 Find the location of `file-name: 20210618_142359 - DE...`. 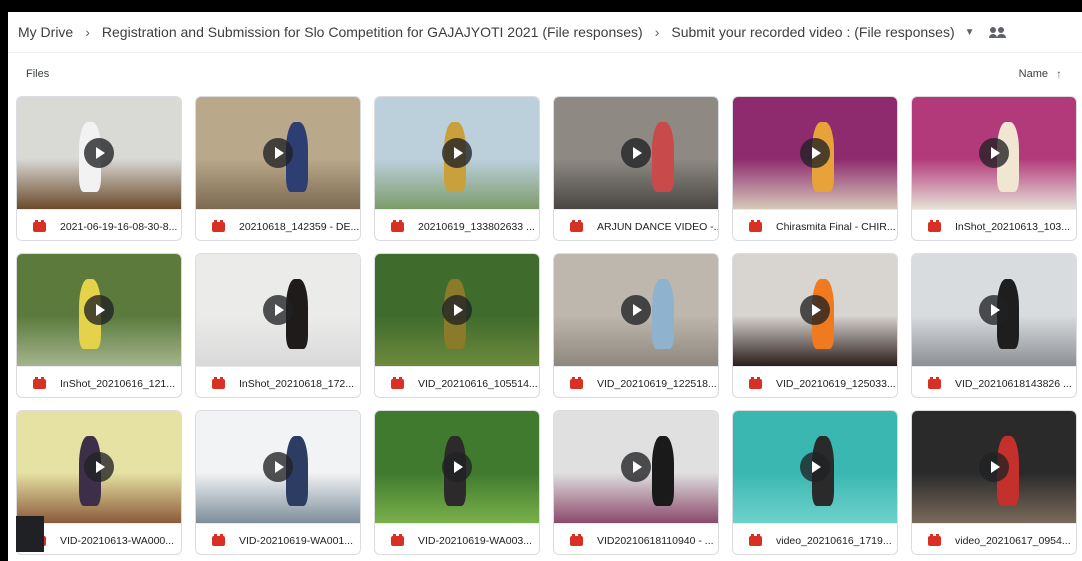

file-name: 20210618_142359 - DE... is located at coordinates (299, 226).